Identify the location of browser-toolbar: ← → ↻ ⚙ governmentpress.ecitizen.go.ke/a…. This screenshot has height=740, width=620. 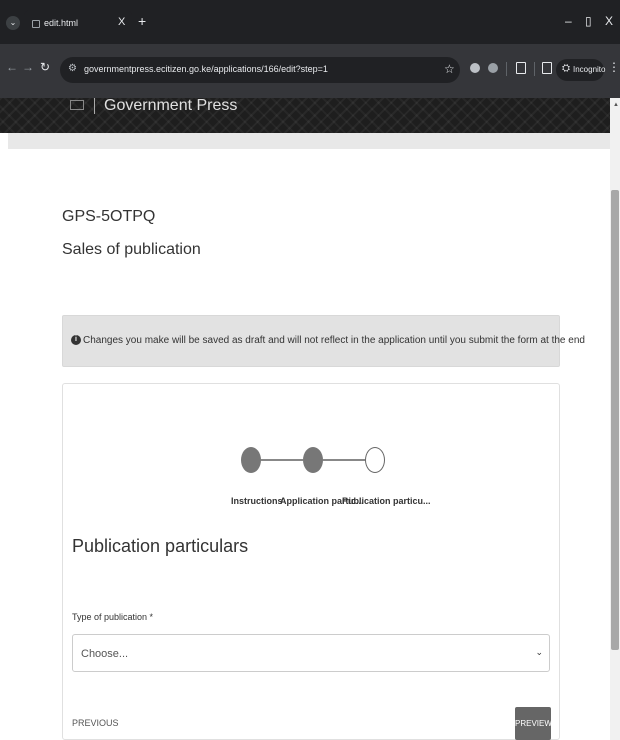
(310, 71).